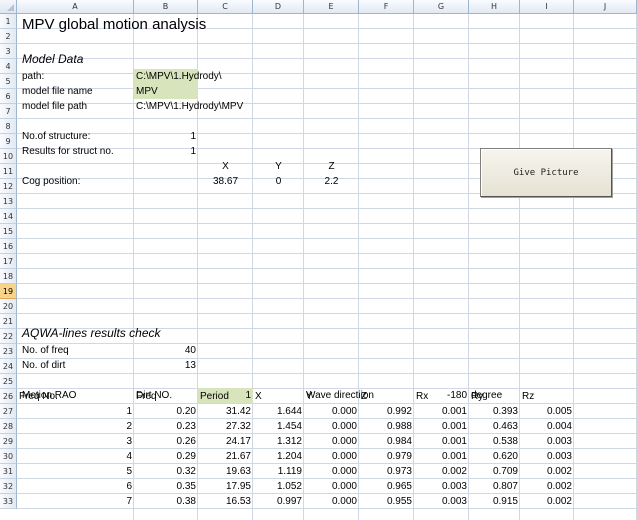  What do you see at coordinates (56, 136) in the screenshot?
I see `no-of-structure-label: No.of structure:` at bounding box center [56, 136].